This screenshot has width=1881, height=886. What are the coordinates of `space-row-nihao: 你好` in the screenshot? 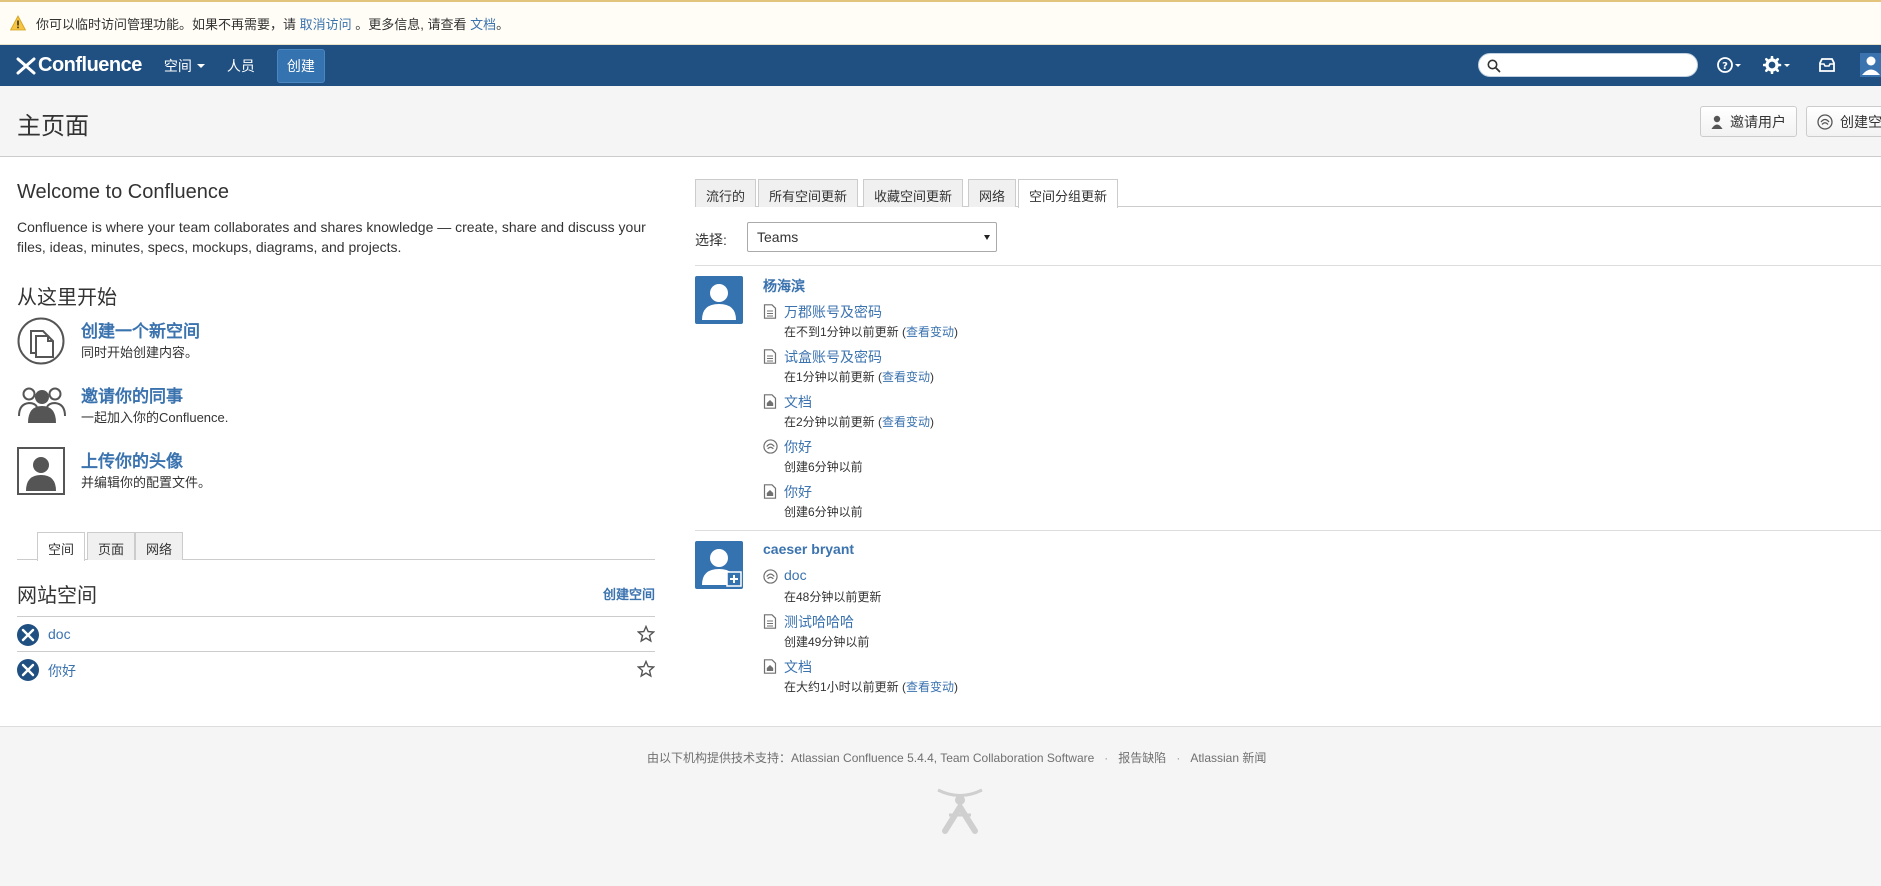 It's located at (336, 668).